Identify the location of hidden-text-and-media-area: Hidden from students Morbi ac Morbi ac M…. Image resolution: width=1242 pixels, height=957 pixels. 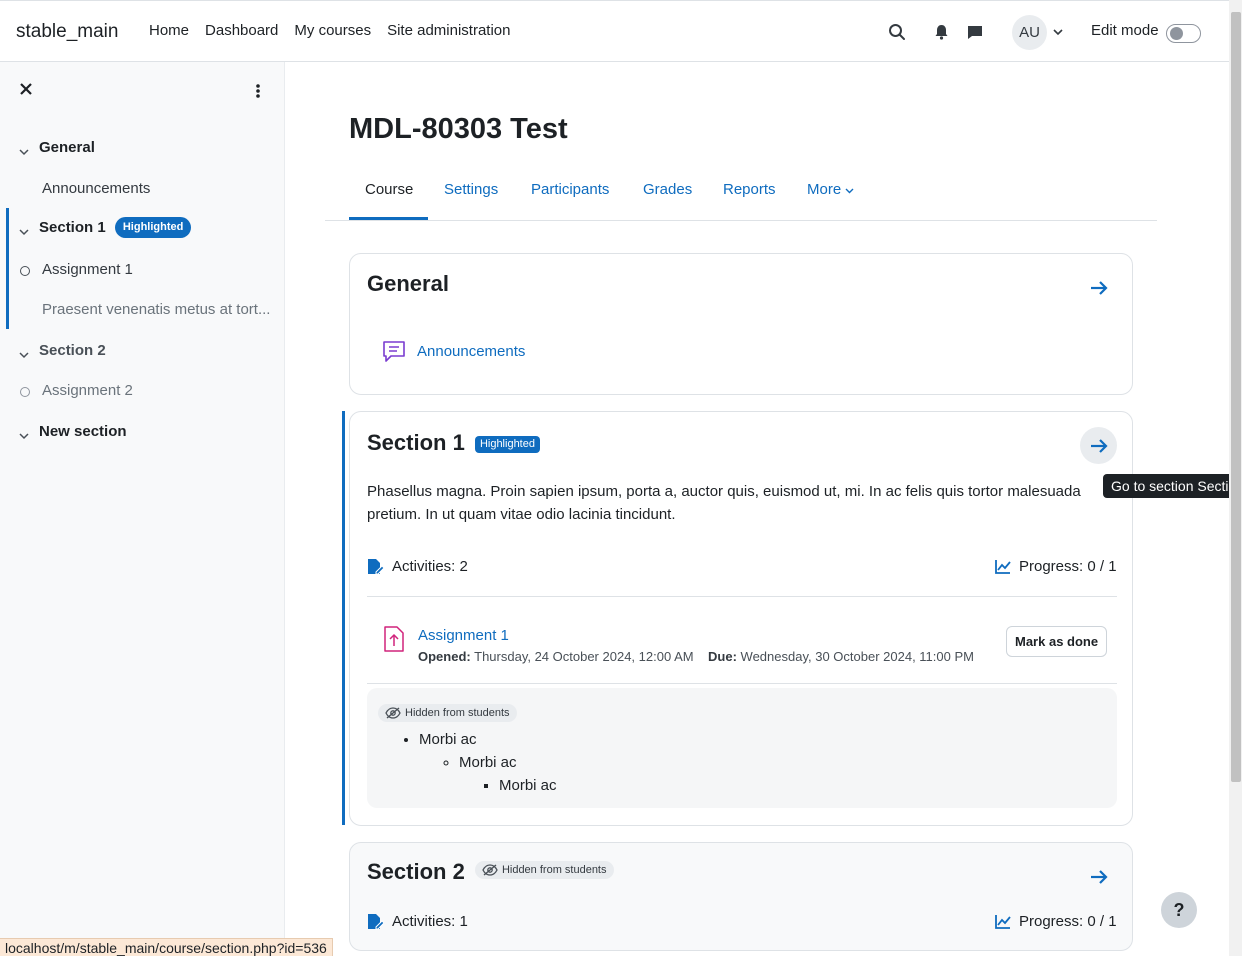
(742, 748).